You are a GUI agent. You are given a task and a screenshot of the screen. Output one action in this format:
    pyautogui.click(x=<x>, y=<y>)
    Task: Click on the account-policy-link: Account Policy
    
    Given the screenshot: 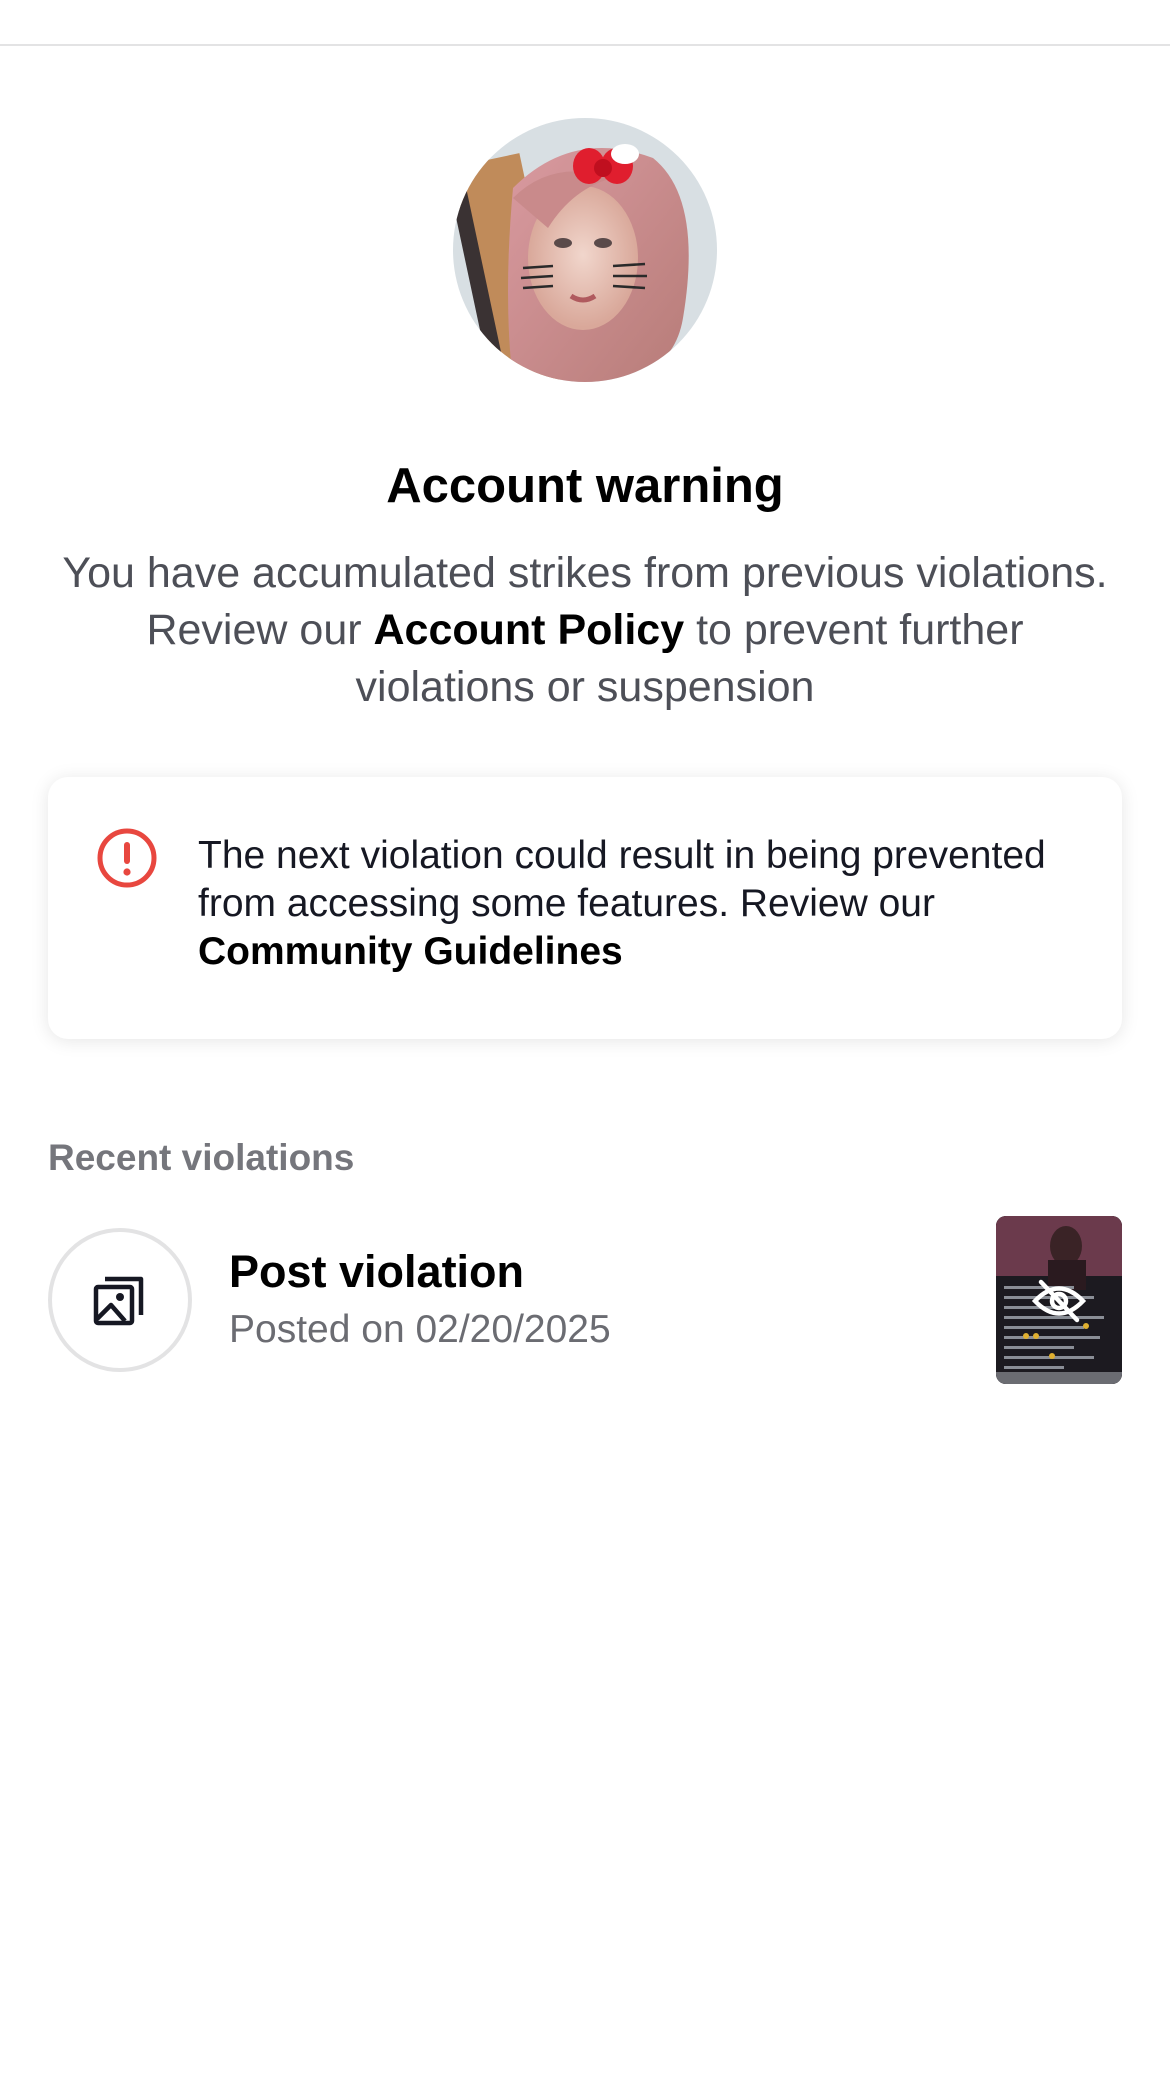 What is the action you would take?
    pyautogui.click(x=529, y=630)
    